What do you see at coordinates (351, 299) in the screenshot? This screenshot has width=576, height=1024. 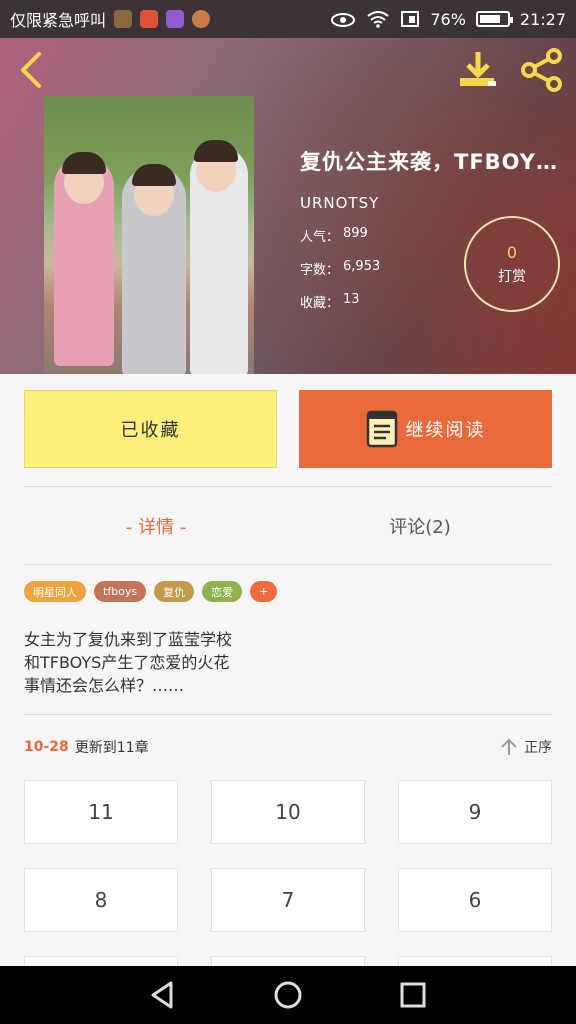 I see `stat-value: 13` at bounding box center [351, 299].